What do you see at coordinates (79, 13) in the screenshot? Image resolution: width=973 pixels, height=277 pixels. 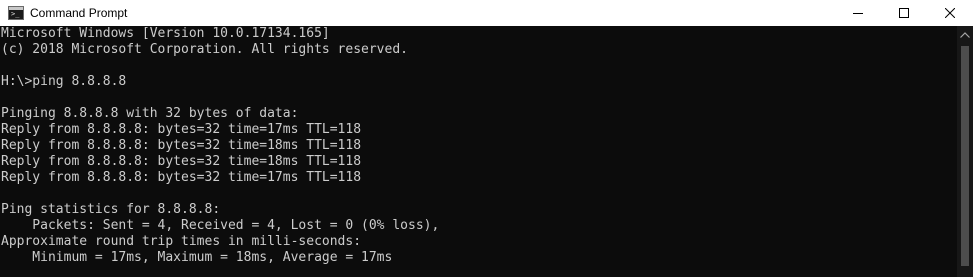 I see `window-title: Command Prompt` at bounding box center [79, 13].